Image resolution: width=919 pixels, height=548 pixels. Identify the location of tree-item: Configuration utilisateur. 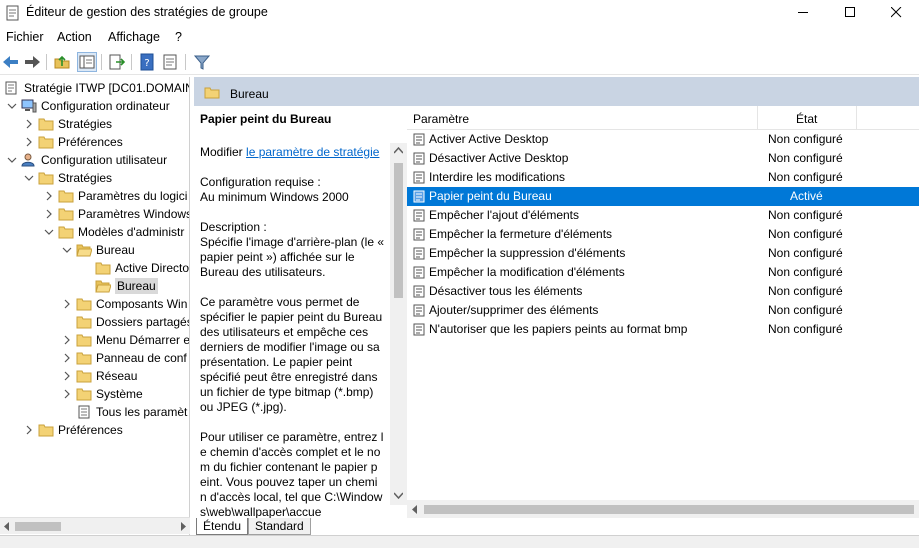
(86, 160).